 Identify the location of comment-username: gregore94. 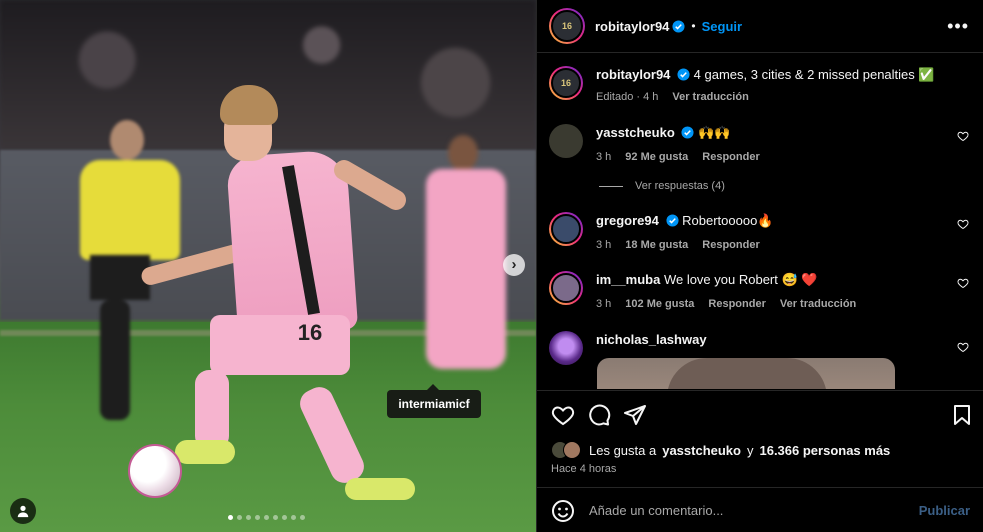
(627, 220).